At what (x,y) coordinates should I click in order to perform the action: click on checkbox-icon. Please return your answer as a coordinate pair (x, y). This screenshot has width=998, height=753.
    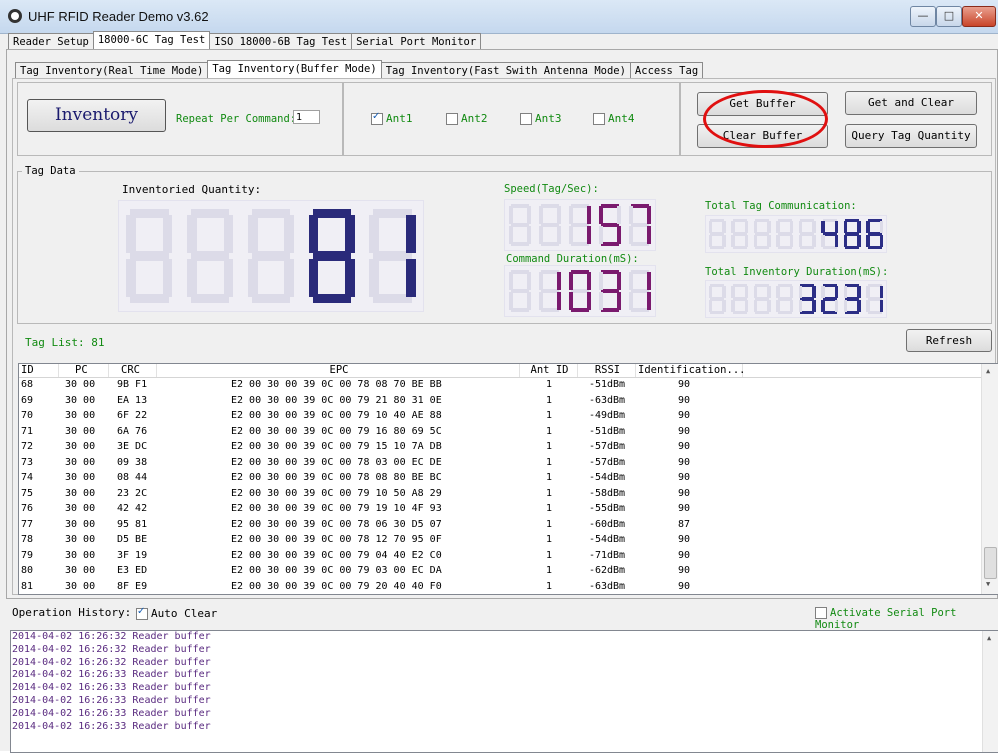
    Looking at the image, I should click on (526, 119).